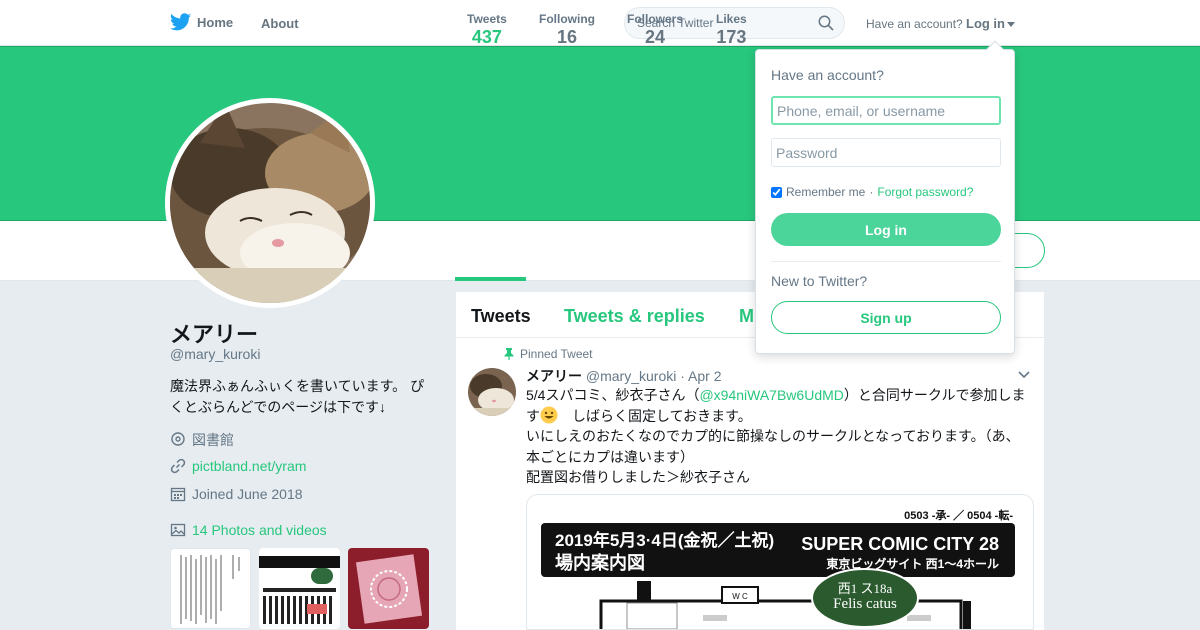 The image size is (1200, 630). I want to click on search-icon, so click(826, 23).